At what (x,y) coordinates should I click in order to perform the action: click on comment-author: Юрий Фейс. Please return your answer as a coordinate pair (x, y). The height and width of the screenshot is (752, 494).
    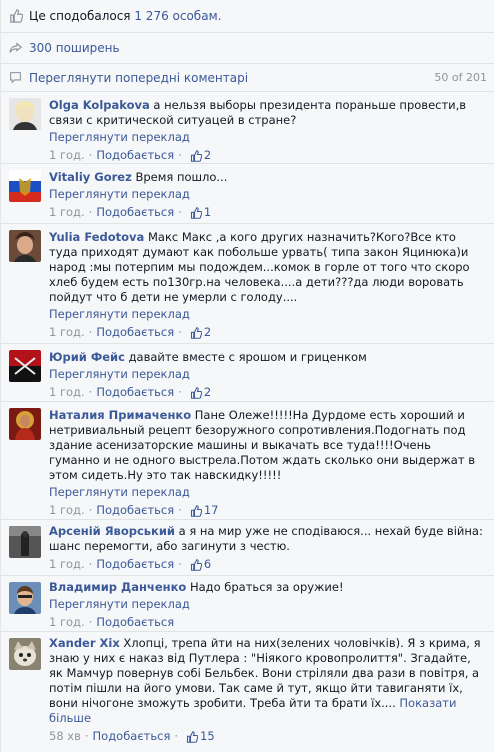
    Looking at the image, I should click on (87, 357).